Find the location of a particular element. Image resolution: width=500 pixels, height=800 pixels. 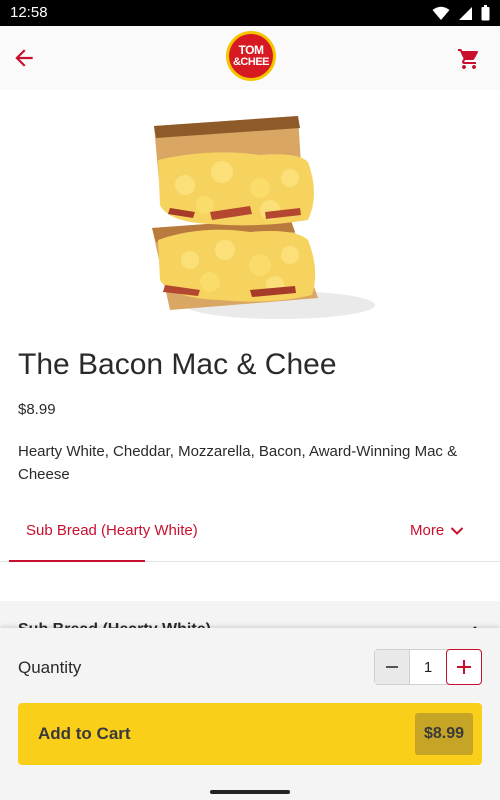

logo-text-top: TOM is located at coordinates (251, 50).